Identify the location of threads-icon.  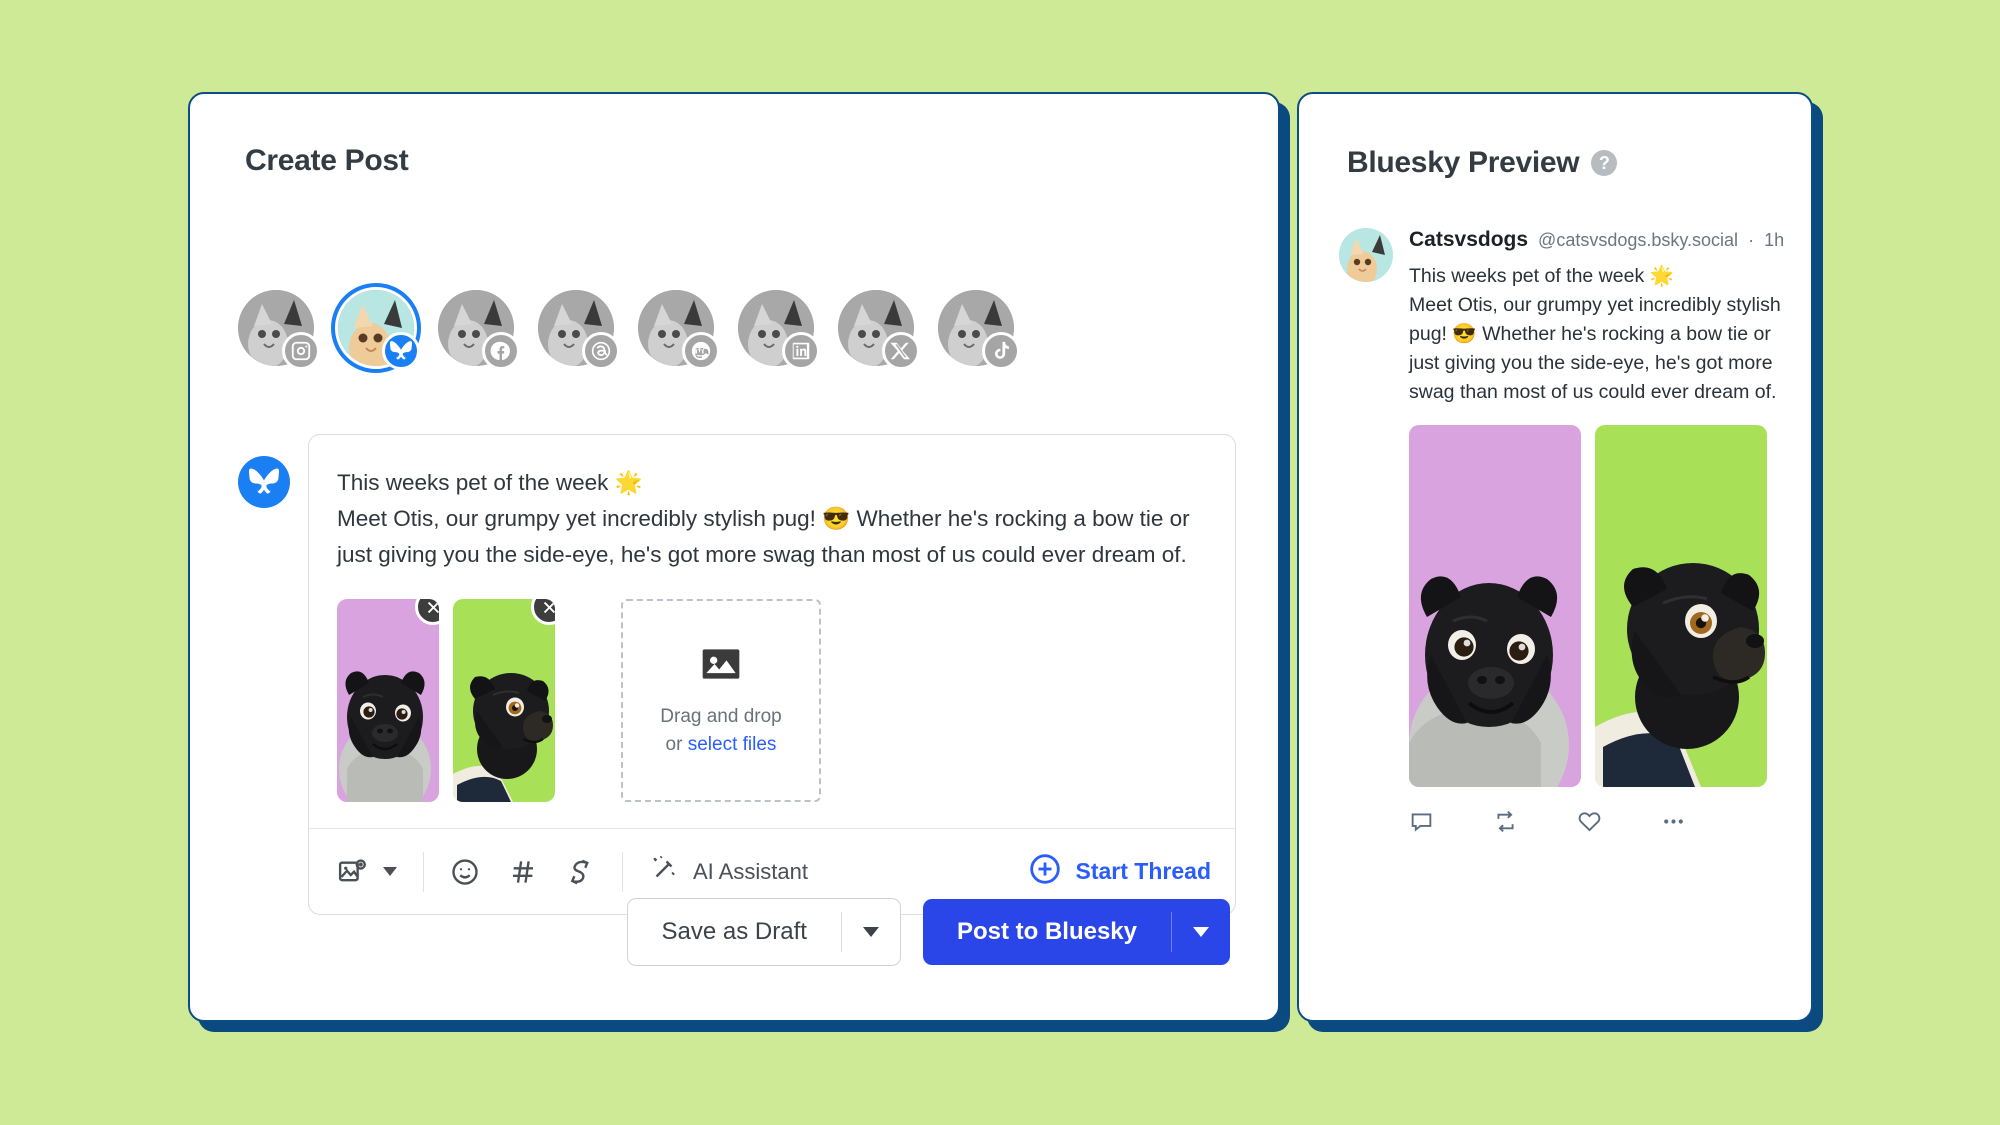
(601, 351).